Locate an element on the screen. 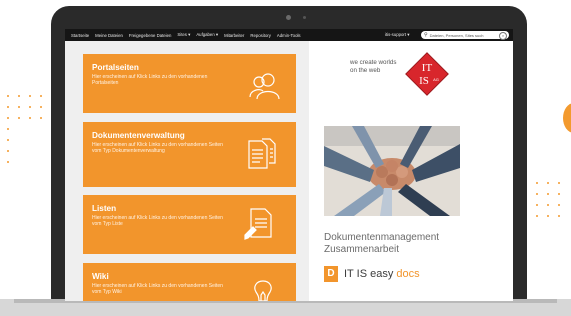 The height and width of the screenshot is (316, 571). lightbulb-icon is located at coordinates (263, 290).